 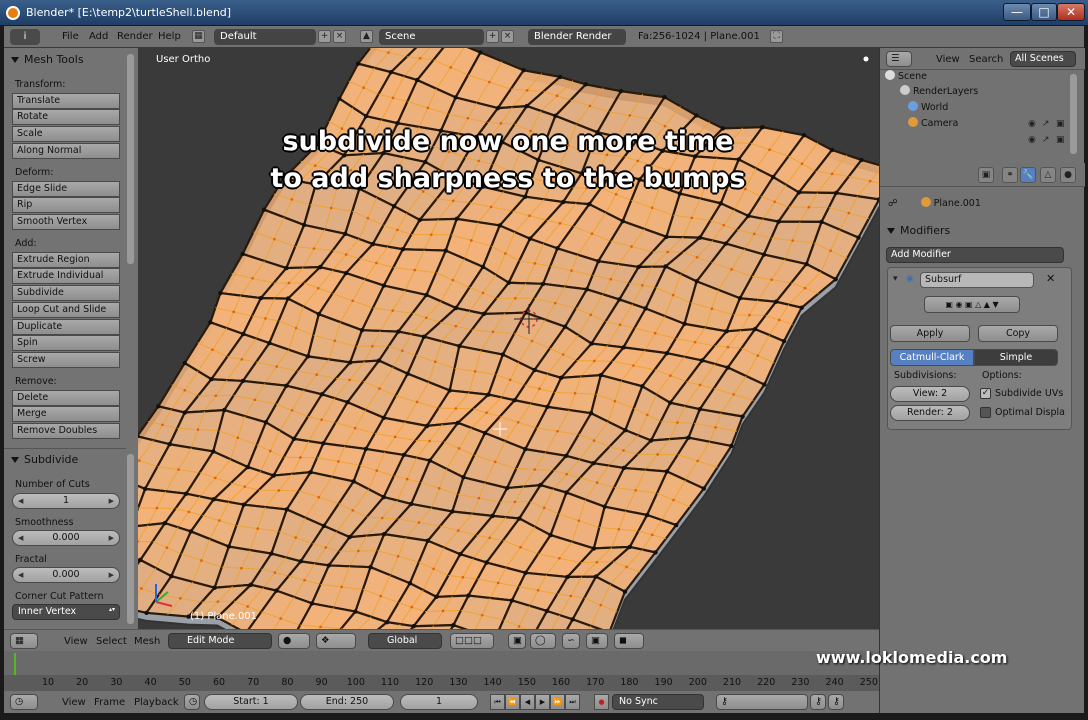 What do you see at coordinates (405, 641) in the screenshot?
I see `transform-orientation-select: Global` at bounding box center [405, 641].